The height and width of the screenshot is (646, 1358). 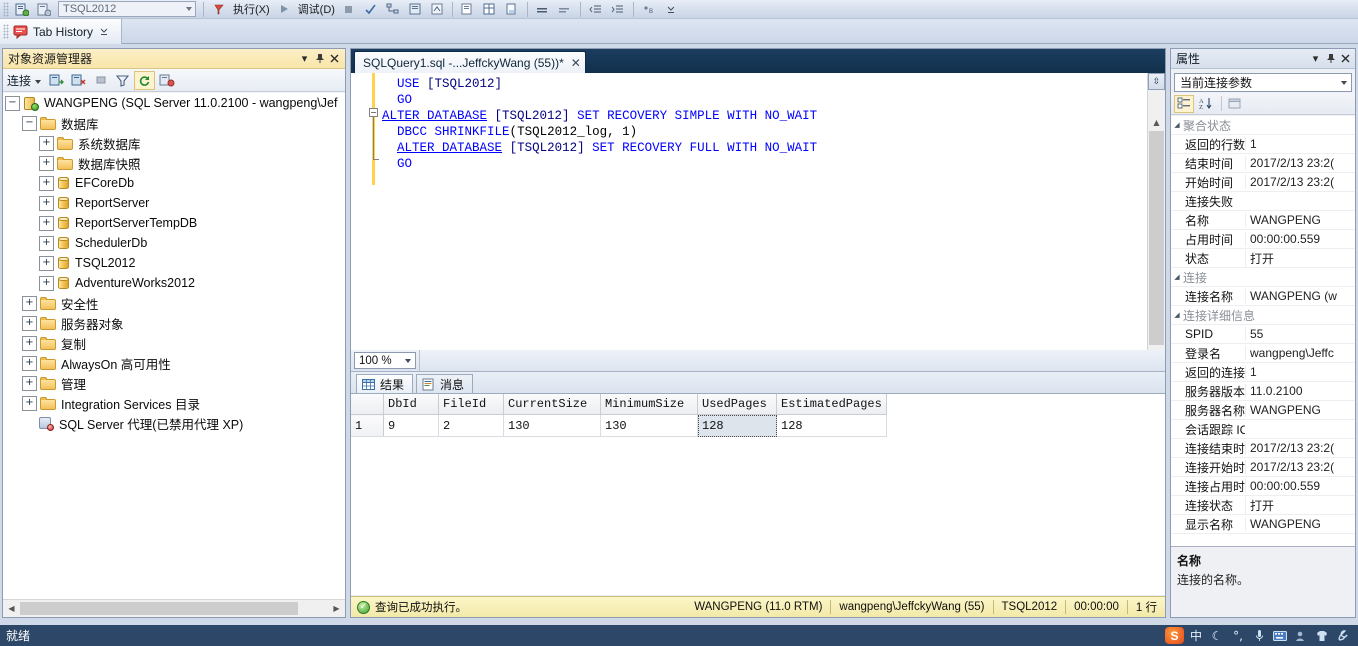 What do you see at coordinates (145, 80) in the screenshot?
I see `refresh-icon` at bounding box center [145, 80].